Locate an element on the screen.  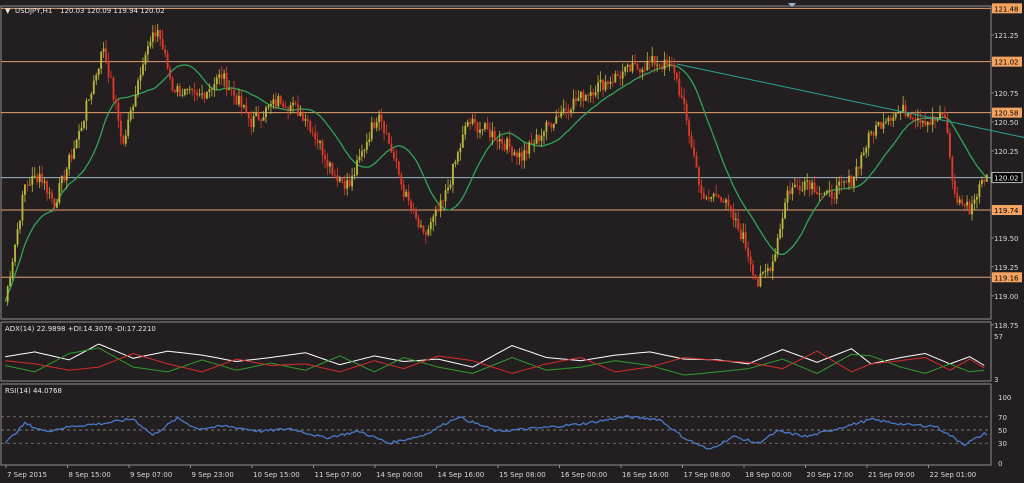
time-tick-label: 16 Sep 16:00 is located at coordinates (645, 475).